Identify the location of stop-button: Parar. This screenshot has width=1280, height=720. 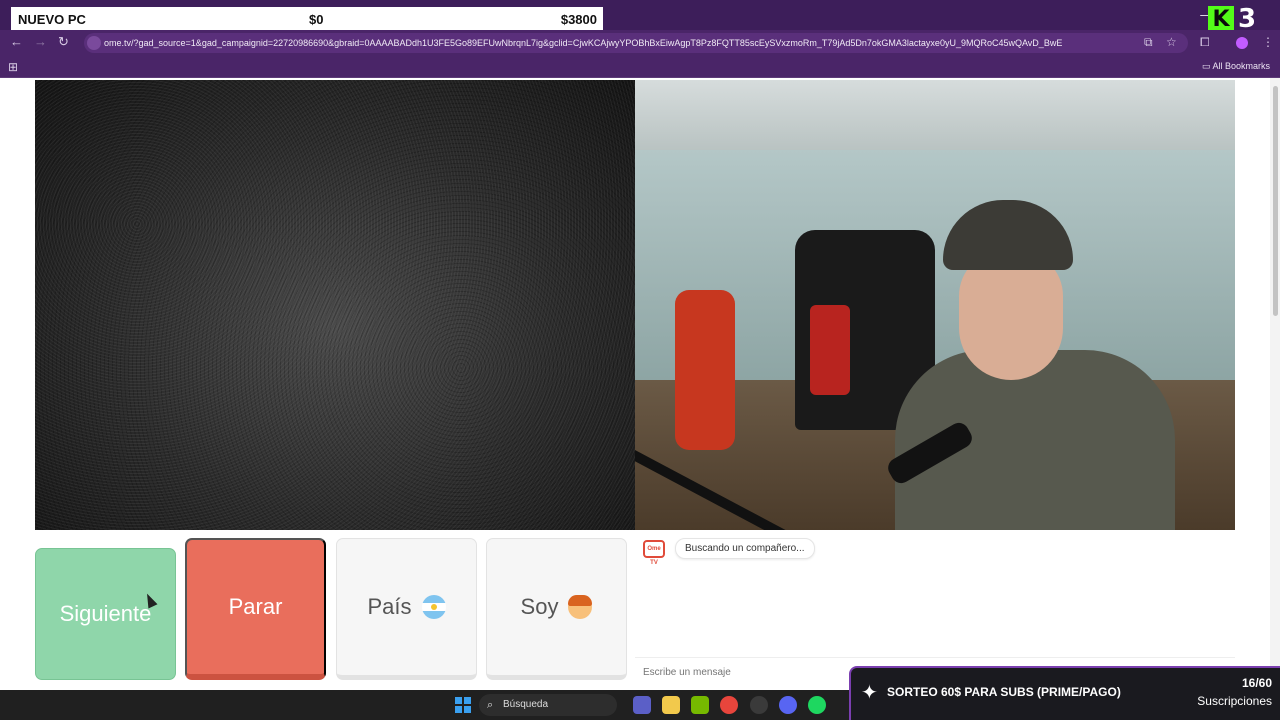
(255, 609).